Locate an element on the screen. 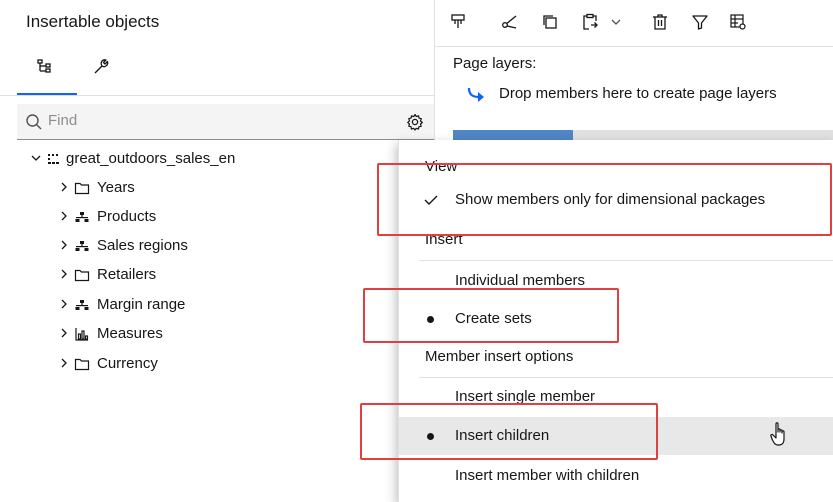  delete-icon is located at coordinates (662, 24).